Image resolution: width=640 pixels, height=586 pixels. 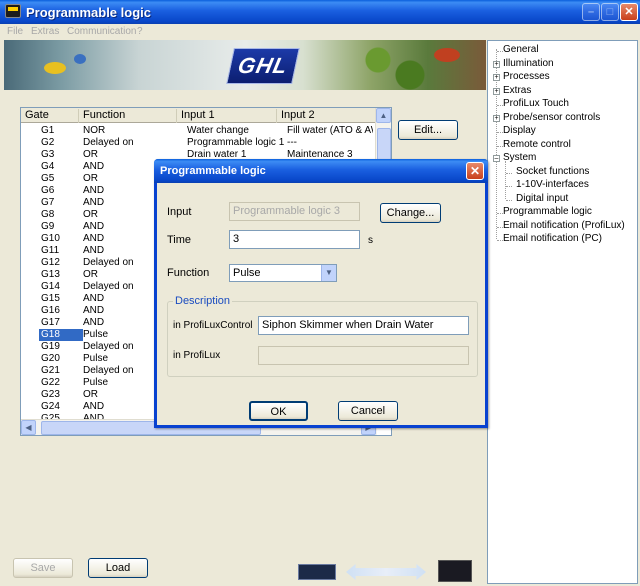 What do you see at coordinates (547, 211) in the screenshot?
I see `tree-item-programmable-logic: Programmable logic` at bounding box center [547, 211].